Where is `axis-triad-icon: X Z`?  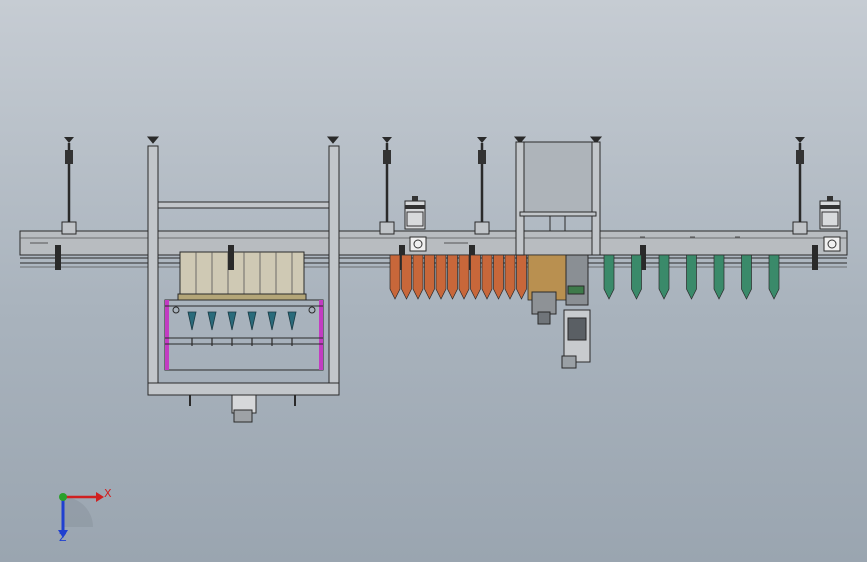 axis-triad-icon: X Z is located at coordinates (85, 515).